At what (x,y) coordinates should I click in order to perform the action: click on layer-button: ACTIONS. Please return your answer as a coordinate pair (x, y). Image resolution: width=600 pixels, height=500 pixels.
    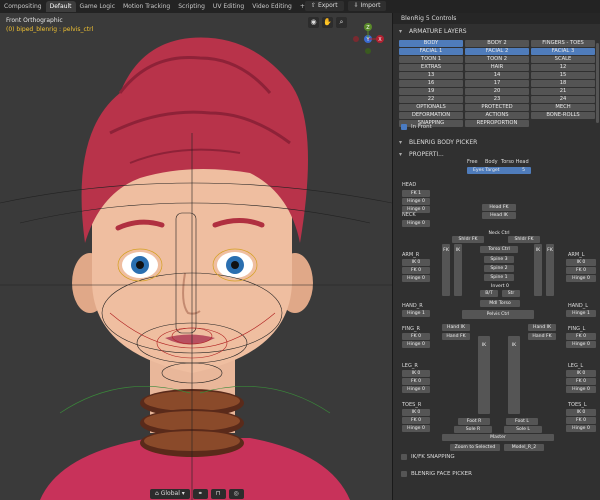
    Looking at the image, I should click on (497, 115).